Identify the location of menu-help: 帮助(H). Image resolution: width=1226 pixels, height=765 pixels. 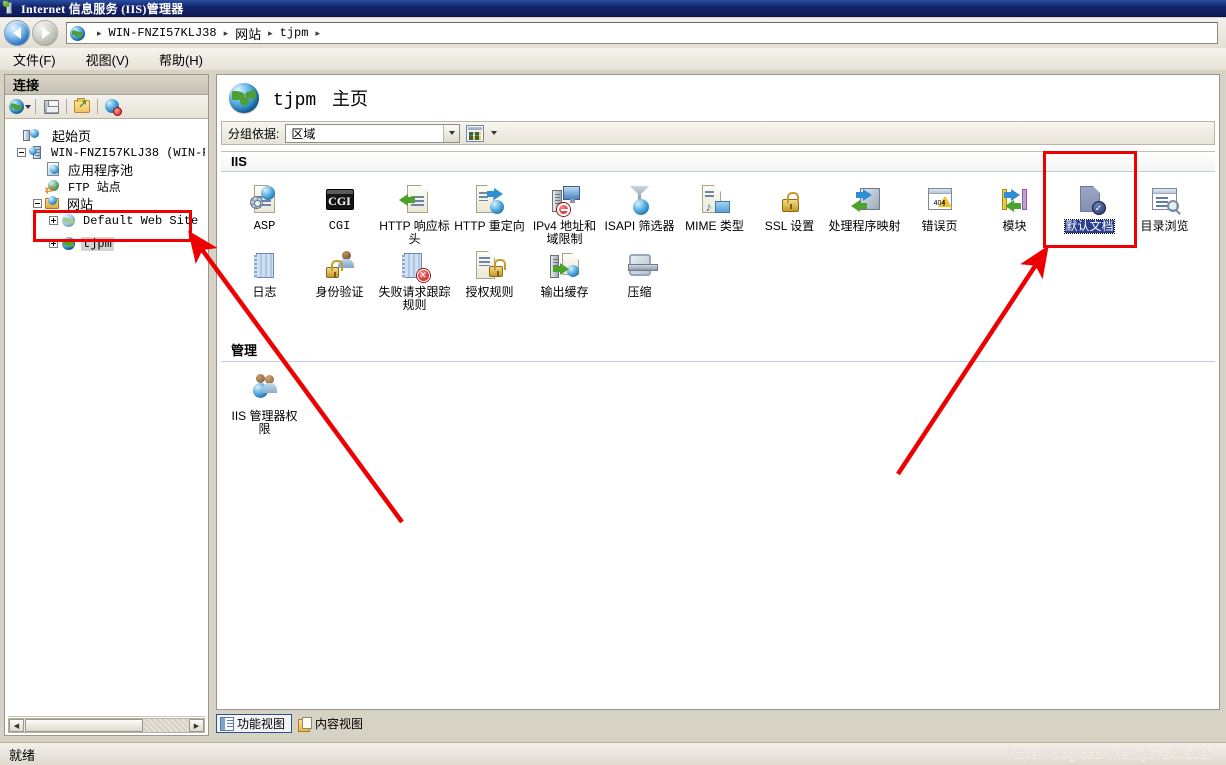
(181, 59).